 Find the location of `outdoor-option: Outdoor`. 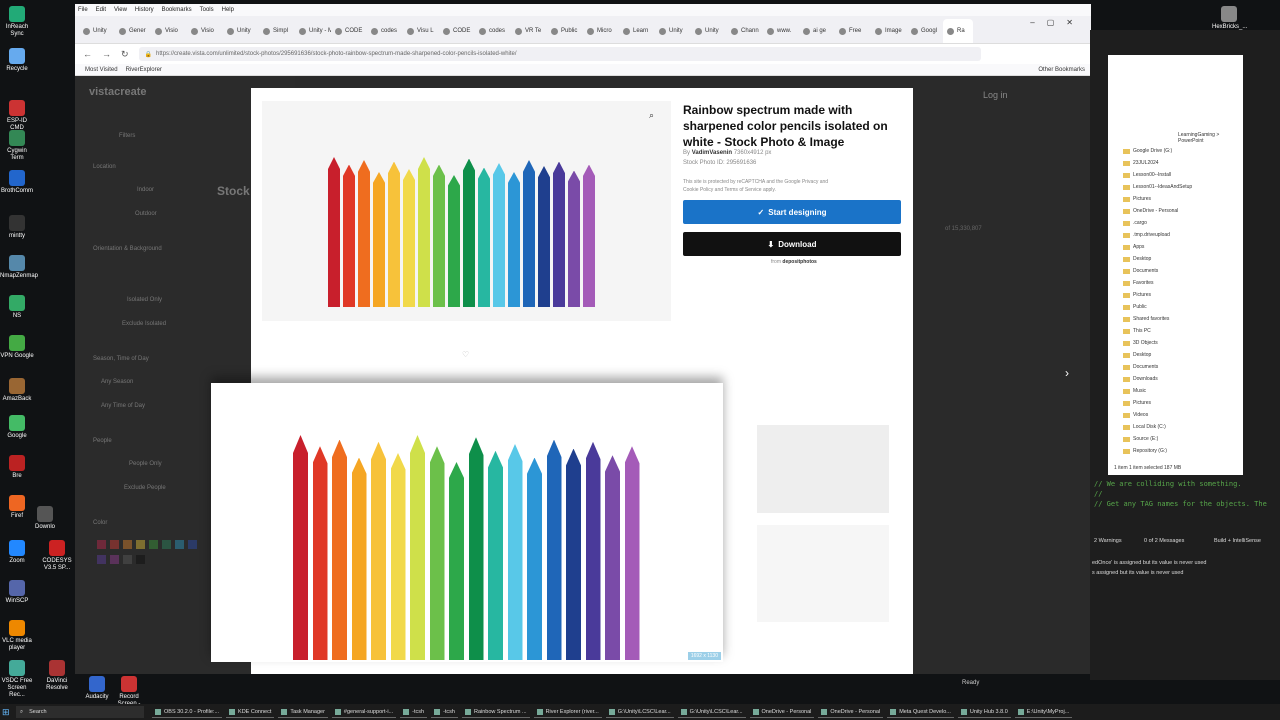

outdoor-option: Outdoor is located at coordinates (146, 214).